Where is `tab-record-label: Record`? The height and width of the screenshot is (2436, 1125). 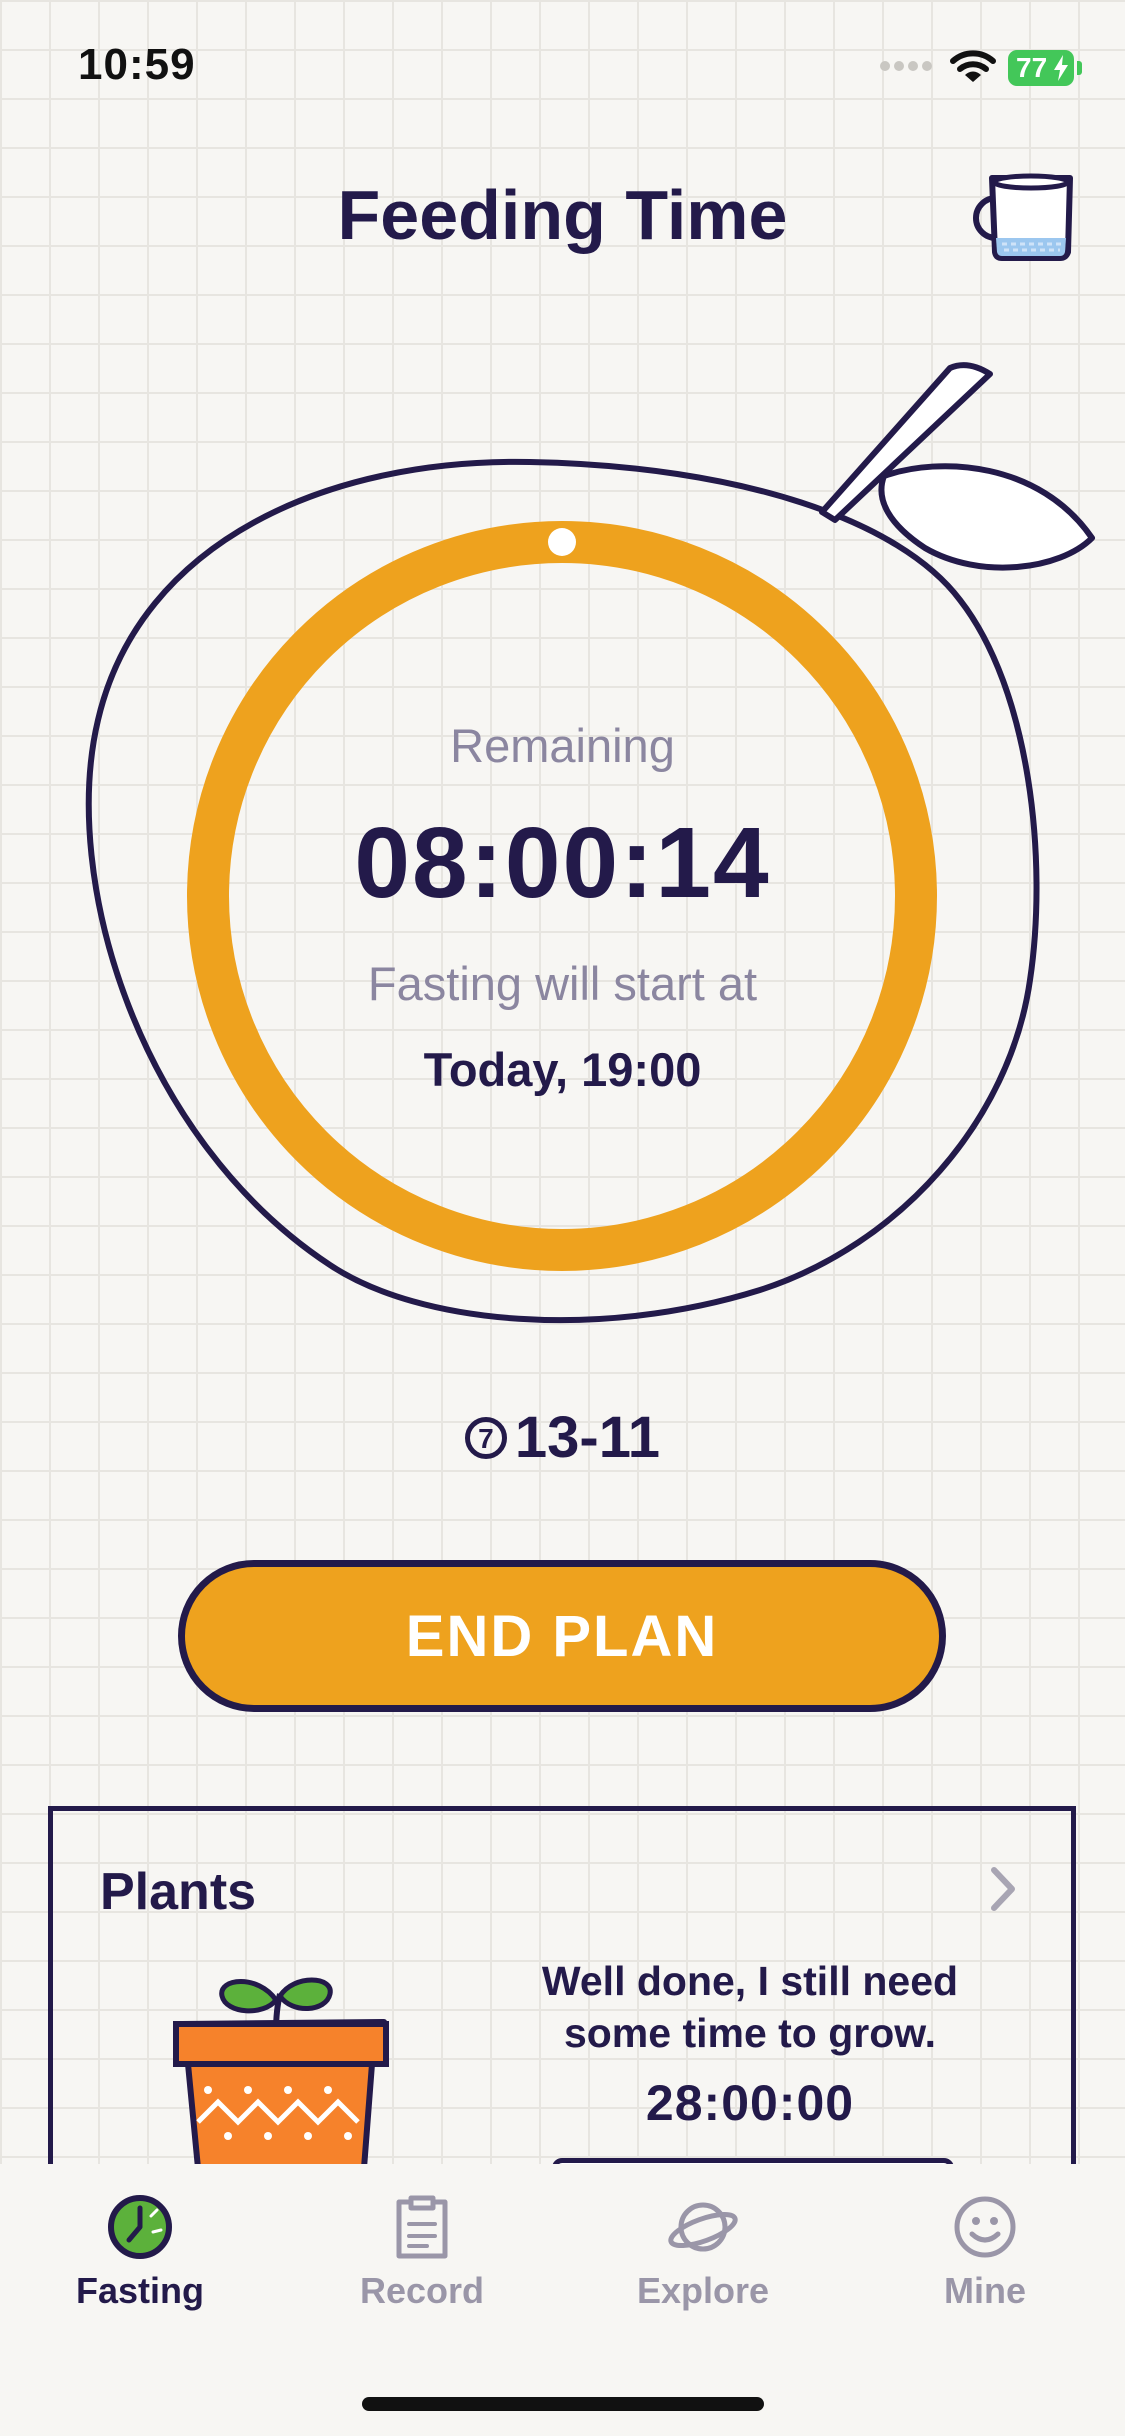
tab-record-label: Record is located at coordinates (422, 2290).